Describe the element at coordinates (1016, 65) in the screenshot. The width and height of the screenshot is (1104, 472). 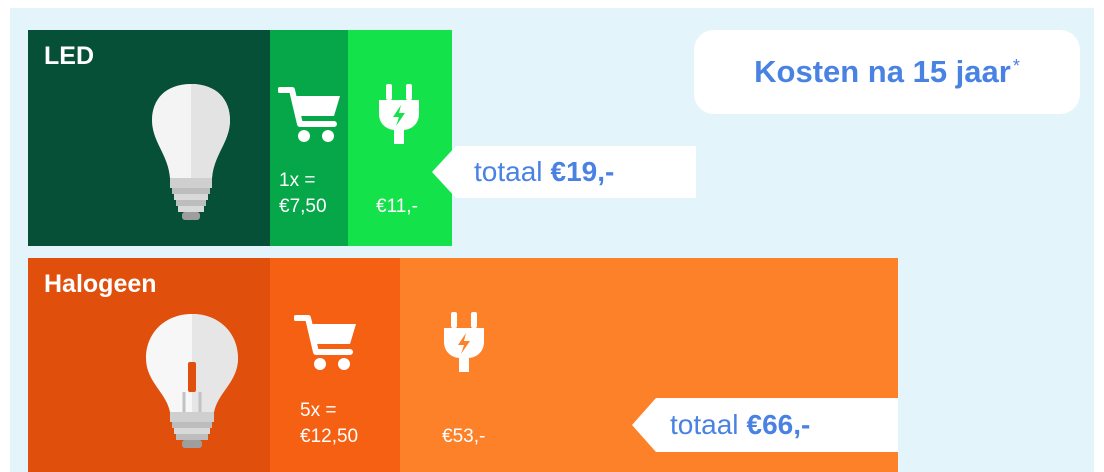
I see `headline-footnote-mark: *` at that location.